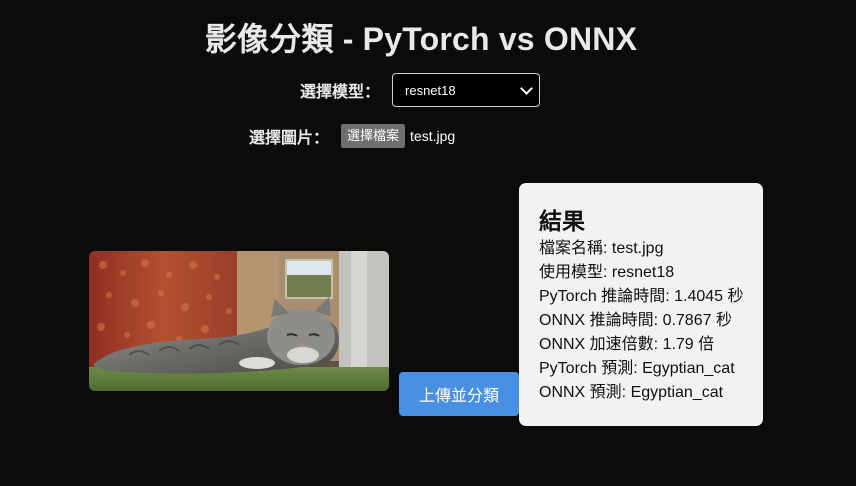 The image size is (856, 486). What do you see at coordinates (631, 392) in the screenshot?
I see `result-onnx-prediction: ONNX 預測: Egyptian_cat` at bounding box center [631, 392].